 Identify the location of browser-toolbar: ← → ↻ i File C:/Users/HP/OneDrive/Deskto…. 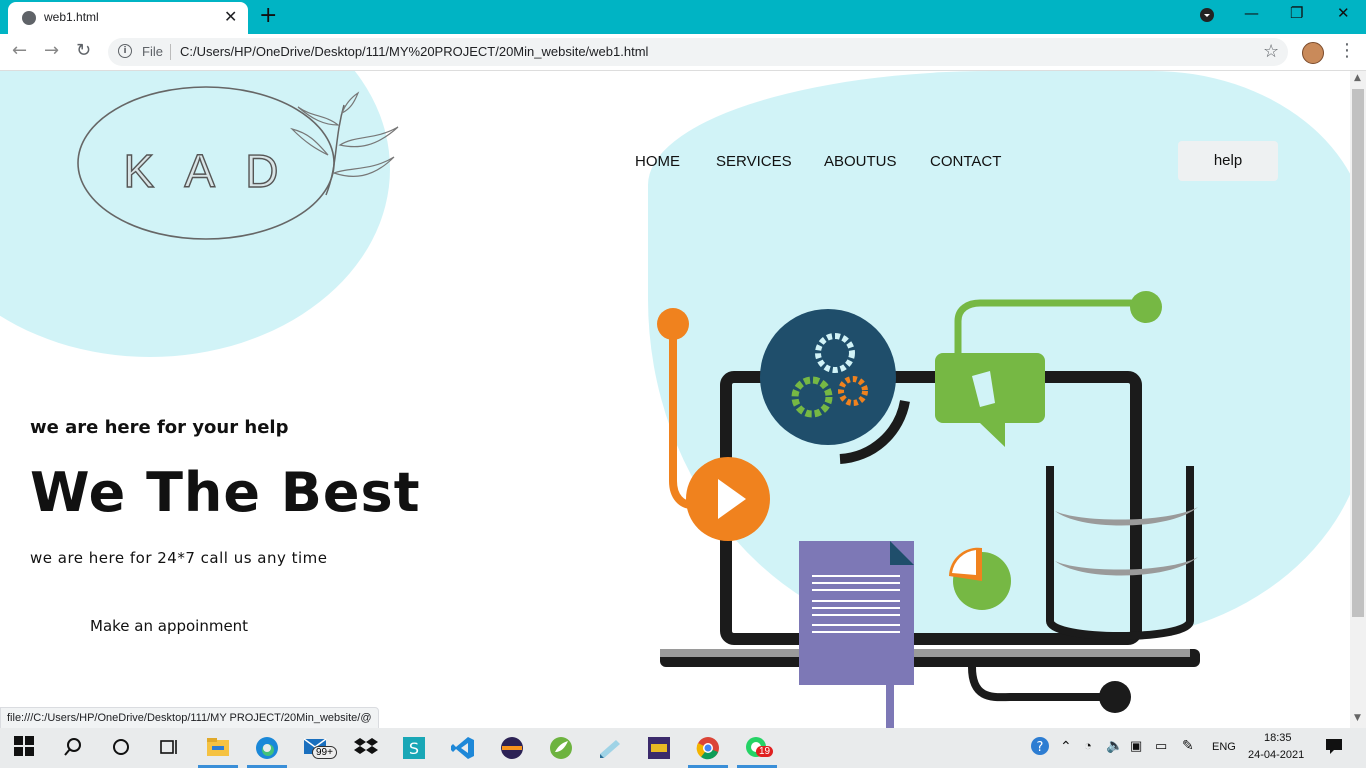
(683, 52).